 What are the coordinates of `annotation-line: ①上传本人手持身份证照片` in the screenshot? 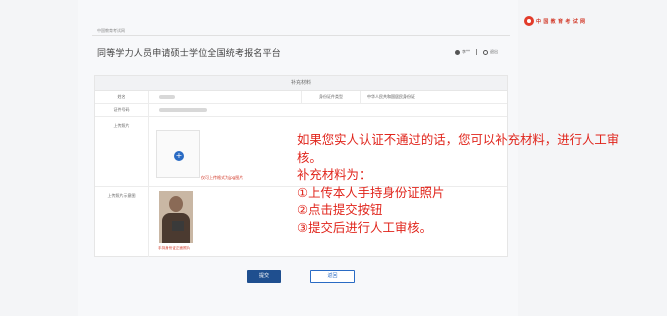 It's located at (371, 192).